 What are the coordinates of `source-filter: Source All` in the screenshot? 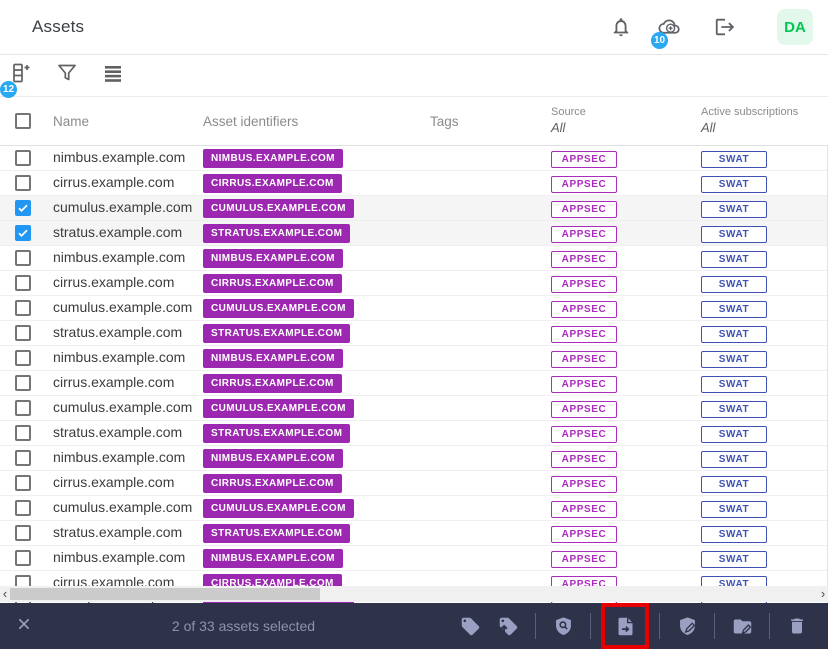 It's located at (620, 121).